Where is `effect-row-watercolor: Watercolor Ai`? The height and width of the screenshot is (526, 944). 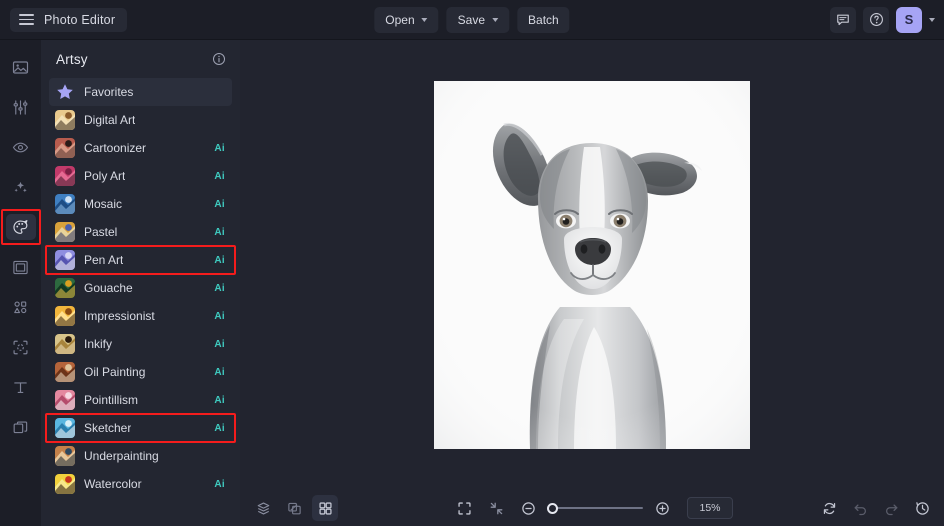
effect-row-watercolor: Watercolor Ai is located at coordinates (140, 484).